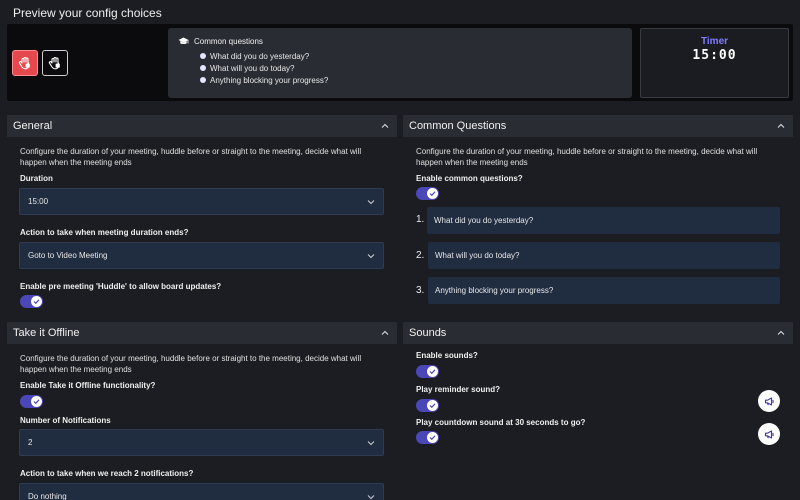 The image size is (800, 500). I want to click on play-countdown-sound-button, so click(769, 434).